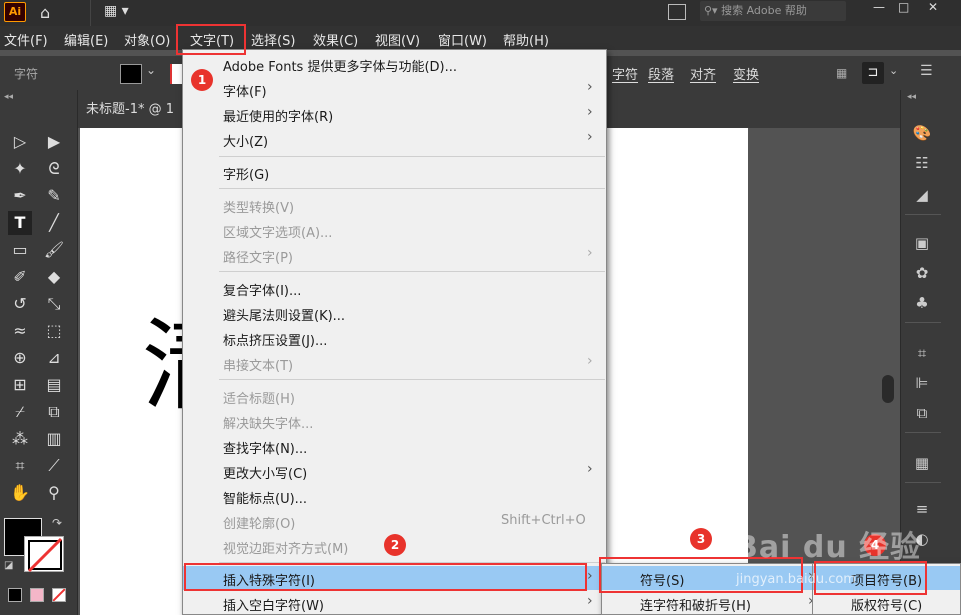 The width and height of the screenshot is (961, 615). What do you see at coordinates (746, 73) in the screenshot?
I see `transform-panel-link: 变换` at bounding box center [746, 73].